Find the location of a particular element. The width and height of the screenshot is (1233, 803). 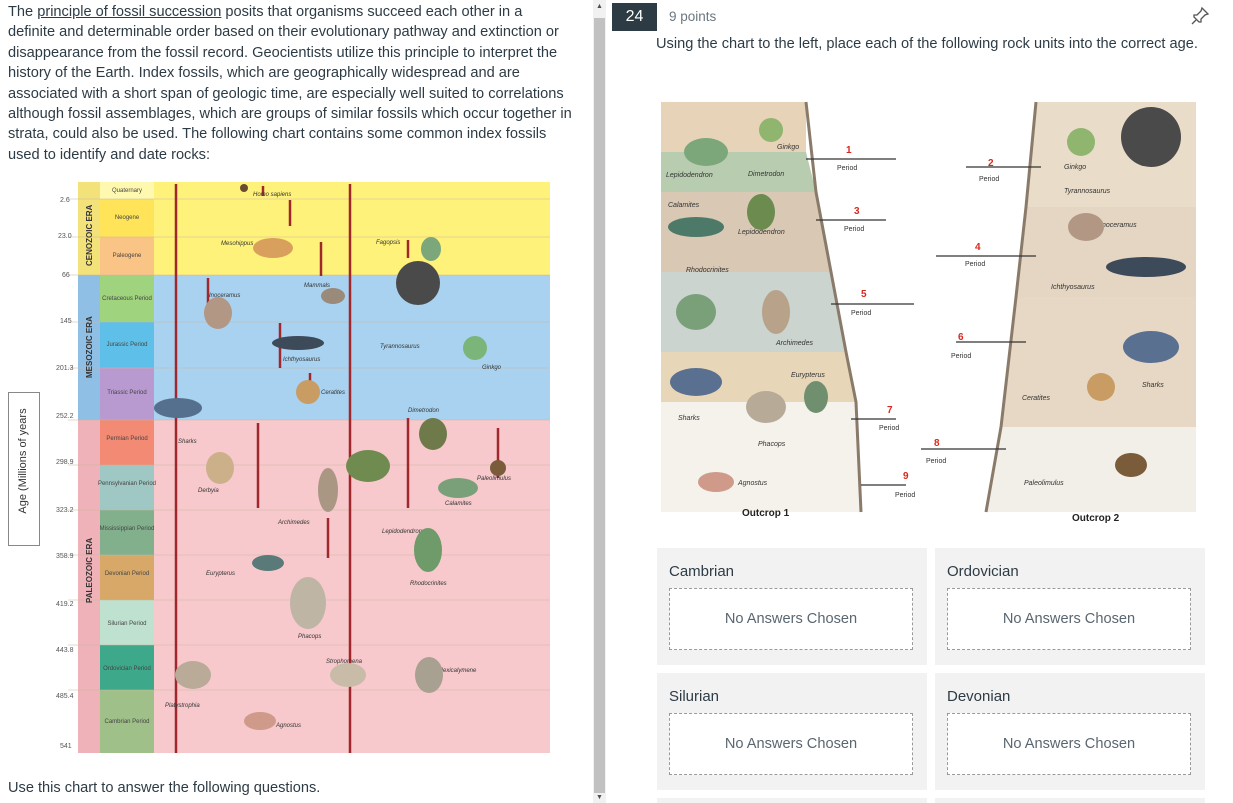

zone-label: Cambrian is located at coordinates (702, 571).